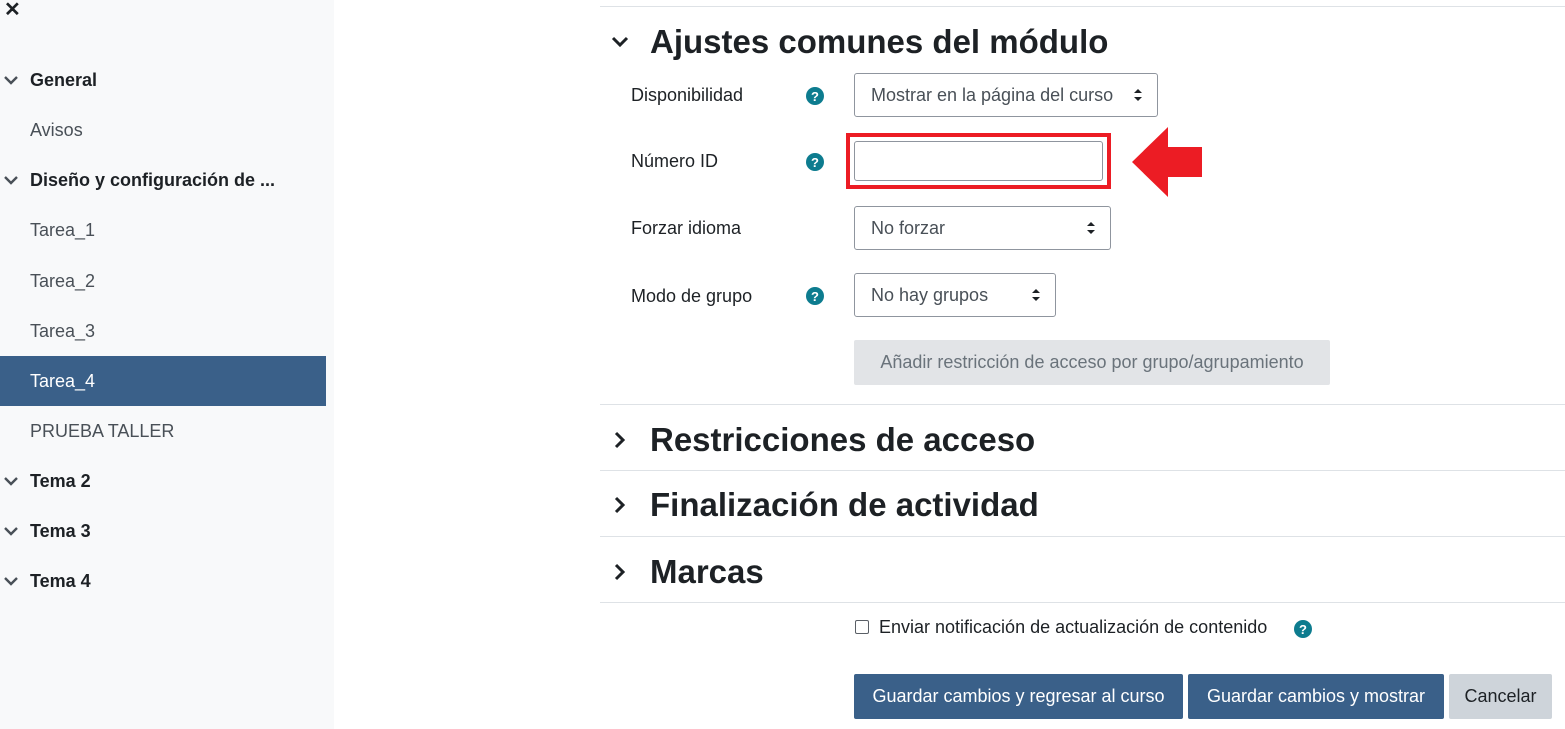 The width and height of the screenshot is (1565, 729). Describe the element at coordinates (1082, 440) in the screenshot. I see `section-header-access-restrictions: Restricciones de acceso` at that location.